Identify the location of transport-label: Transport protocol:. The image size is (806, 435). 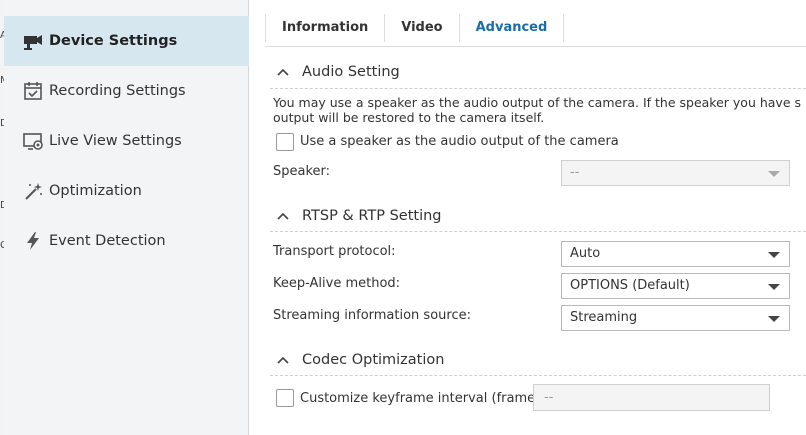
(334, 251).